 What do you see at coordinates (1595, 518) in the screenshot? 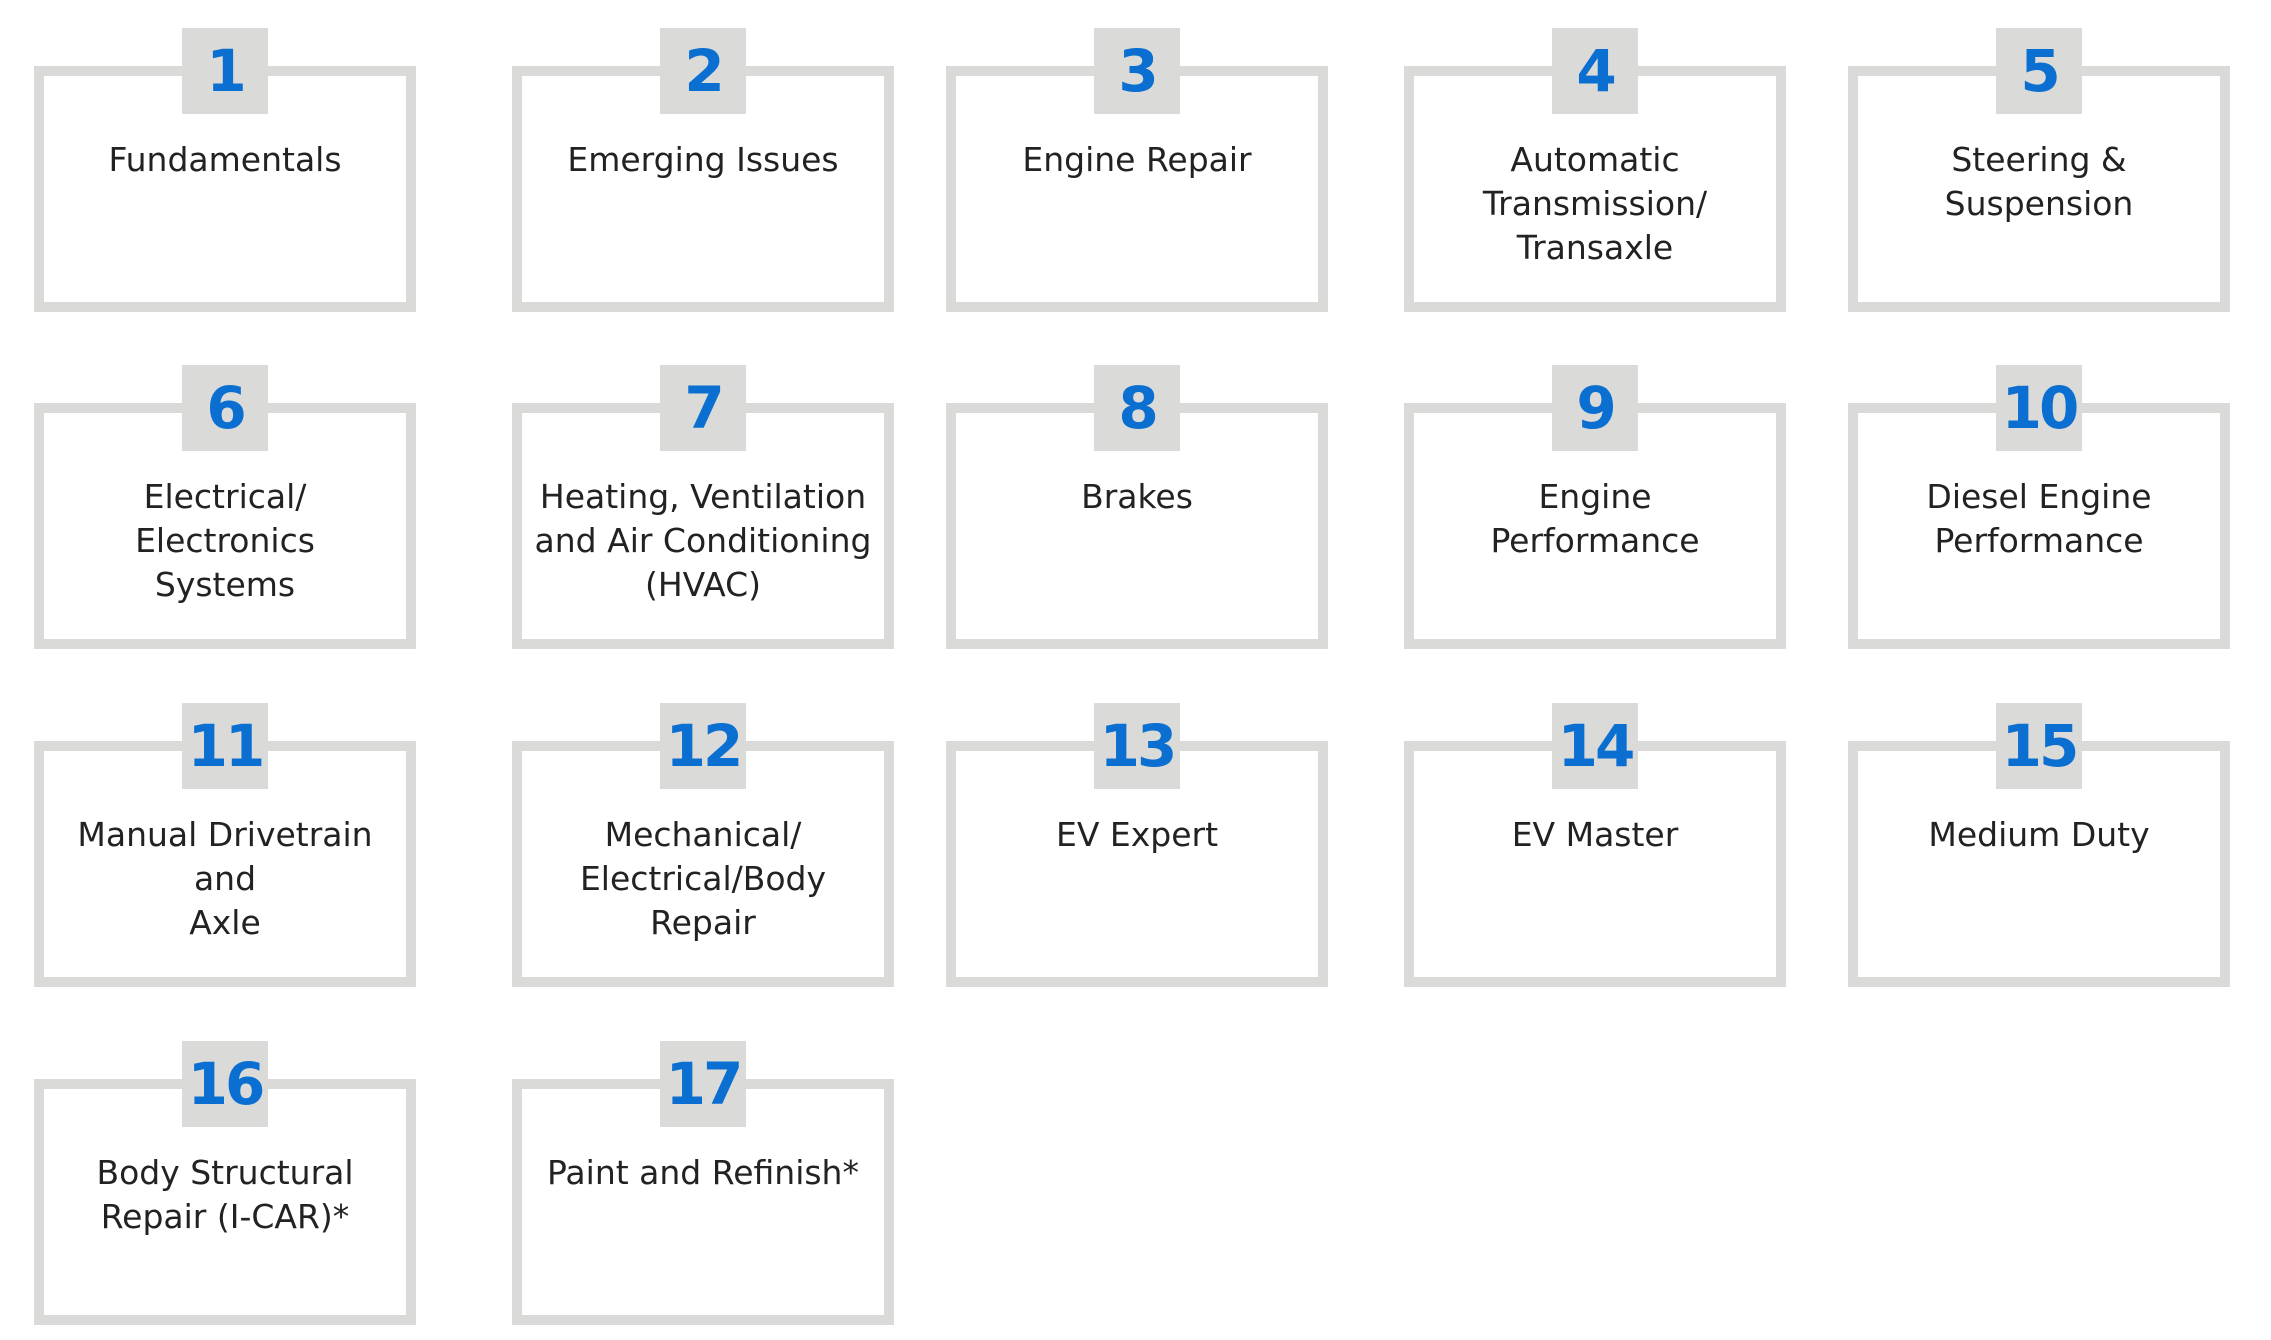
I see `module-title: Engine Performance` at bounding box center [1595, 518].